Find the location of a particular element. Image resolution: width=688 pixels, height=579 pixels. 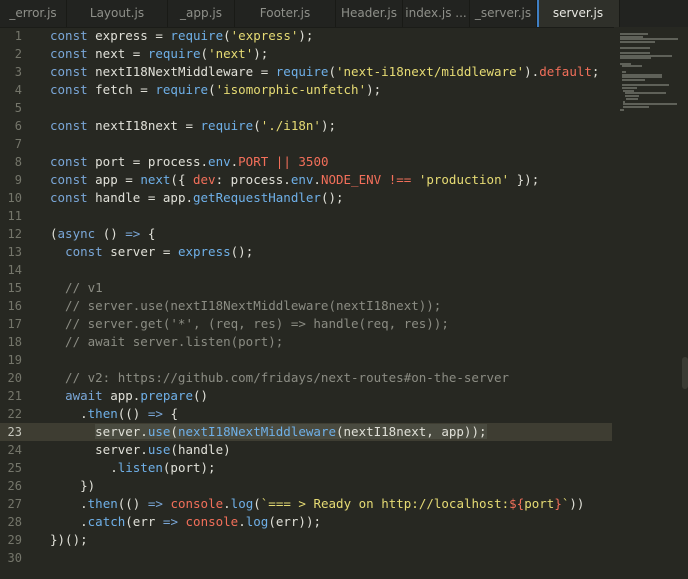

code-line: 28 .catch(err => console.log(err)); is located at coordinates (306, 522).